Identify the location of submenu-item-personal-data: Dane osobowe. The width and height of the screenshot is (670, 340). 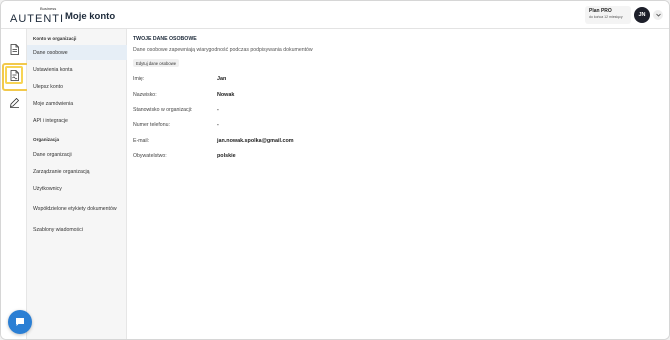
(77, 52).